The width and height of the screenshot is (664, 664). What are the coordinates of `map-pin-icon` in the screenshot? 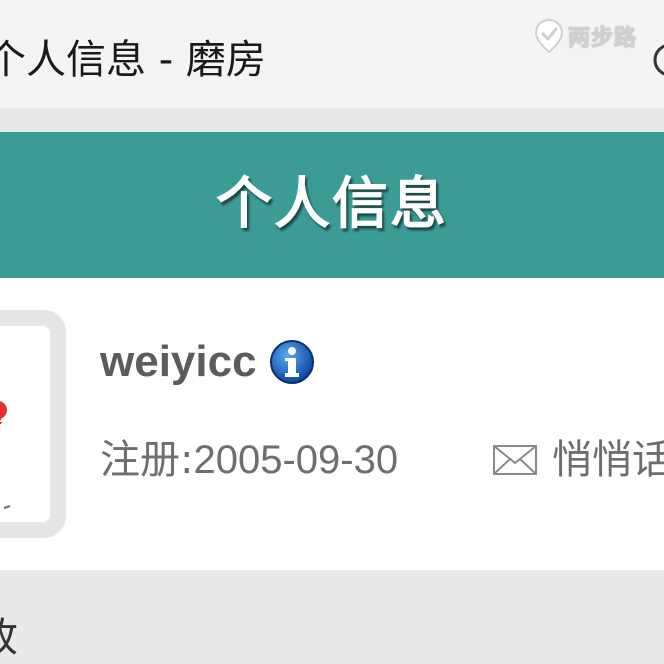 It's located at (549, 36).